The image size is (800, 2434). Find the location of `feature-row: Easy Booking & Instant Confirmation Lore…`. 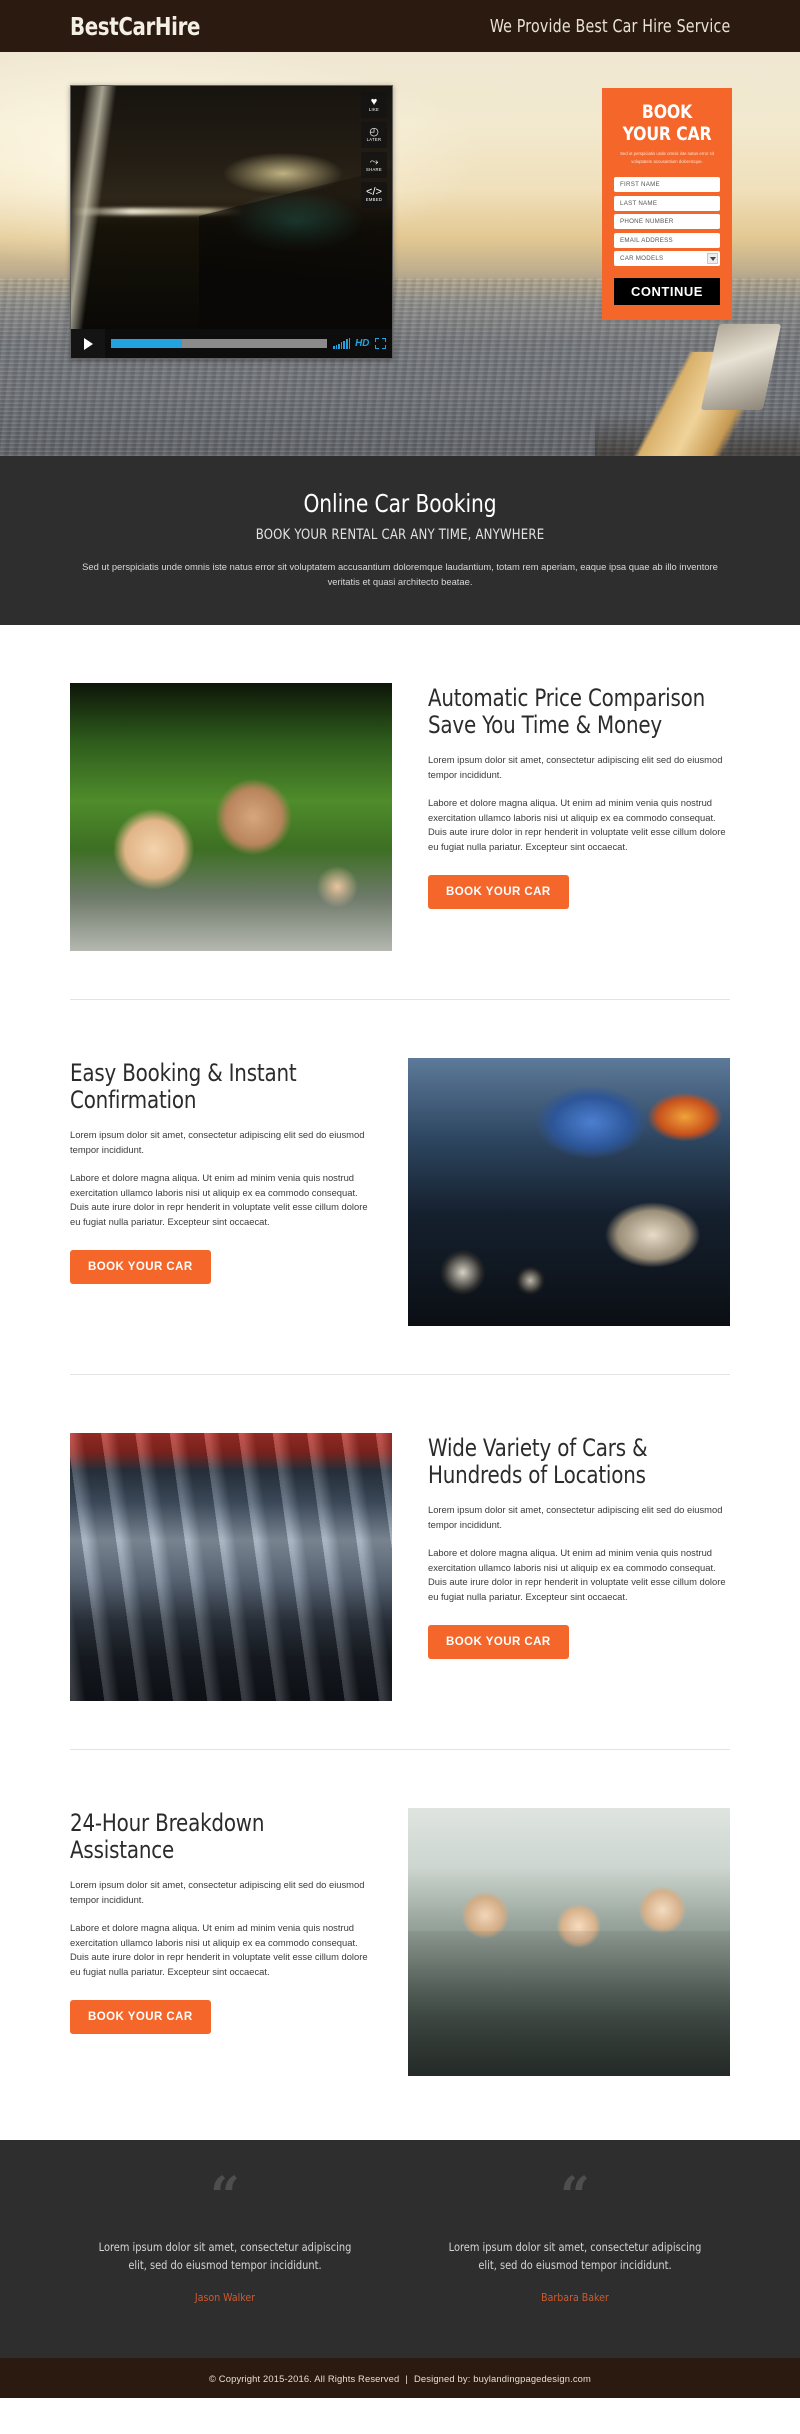

feature-row: Easy Booking & Instant Confirmation Lore… is located at coordinates (400, 1163).